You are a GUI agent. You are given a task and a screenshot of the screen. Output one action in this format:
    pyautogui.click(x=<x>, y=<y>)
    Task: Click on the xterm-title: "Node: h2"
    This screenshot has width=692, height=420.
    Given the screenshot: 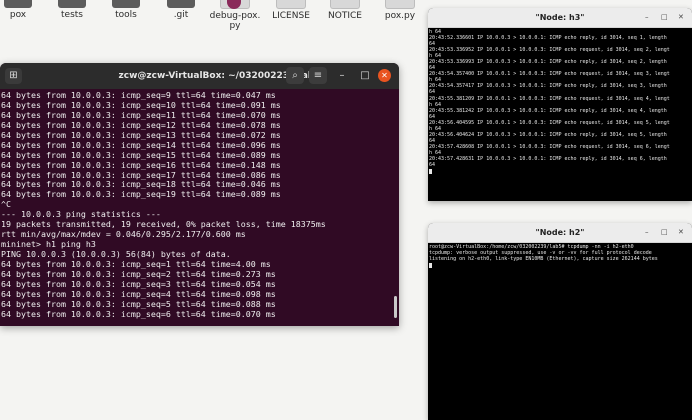 What is the action you would take?
    pyautogui.click(x=560, y=232)
    